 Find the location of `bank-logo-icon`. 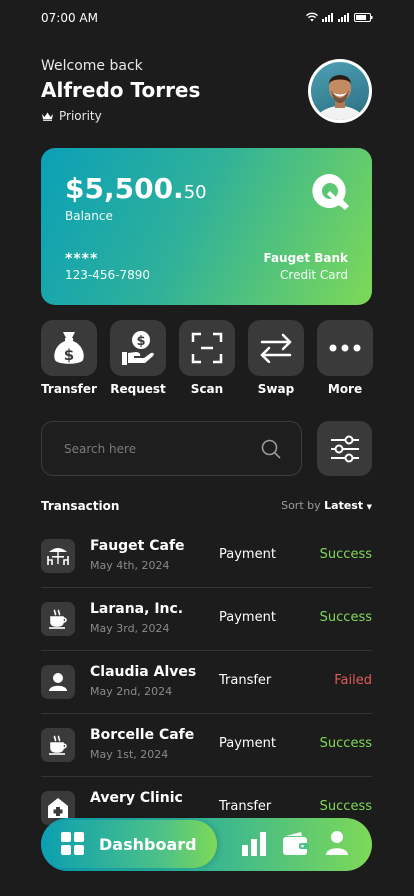

bank-logo-icon is located at coordinates (330, 191).